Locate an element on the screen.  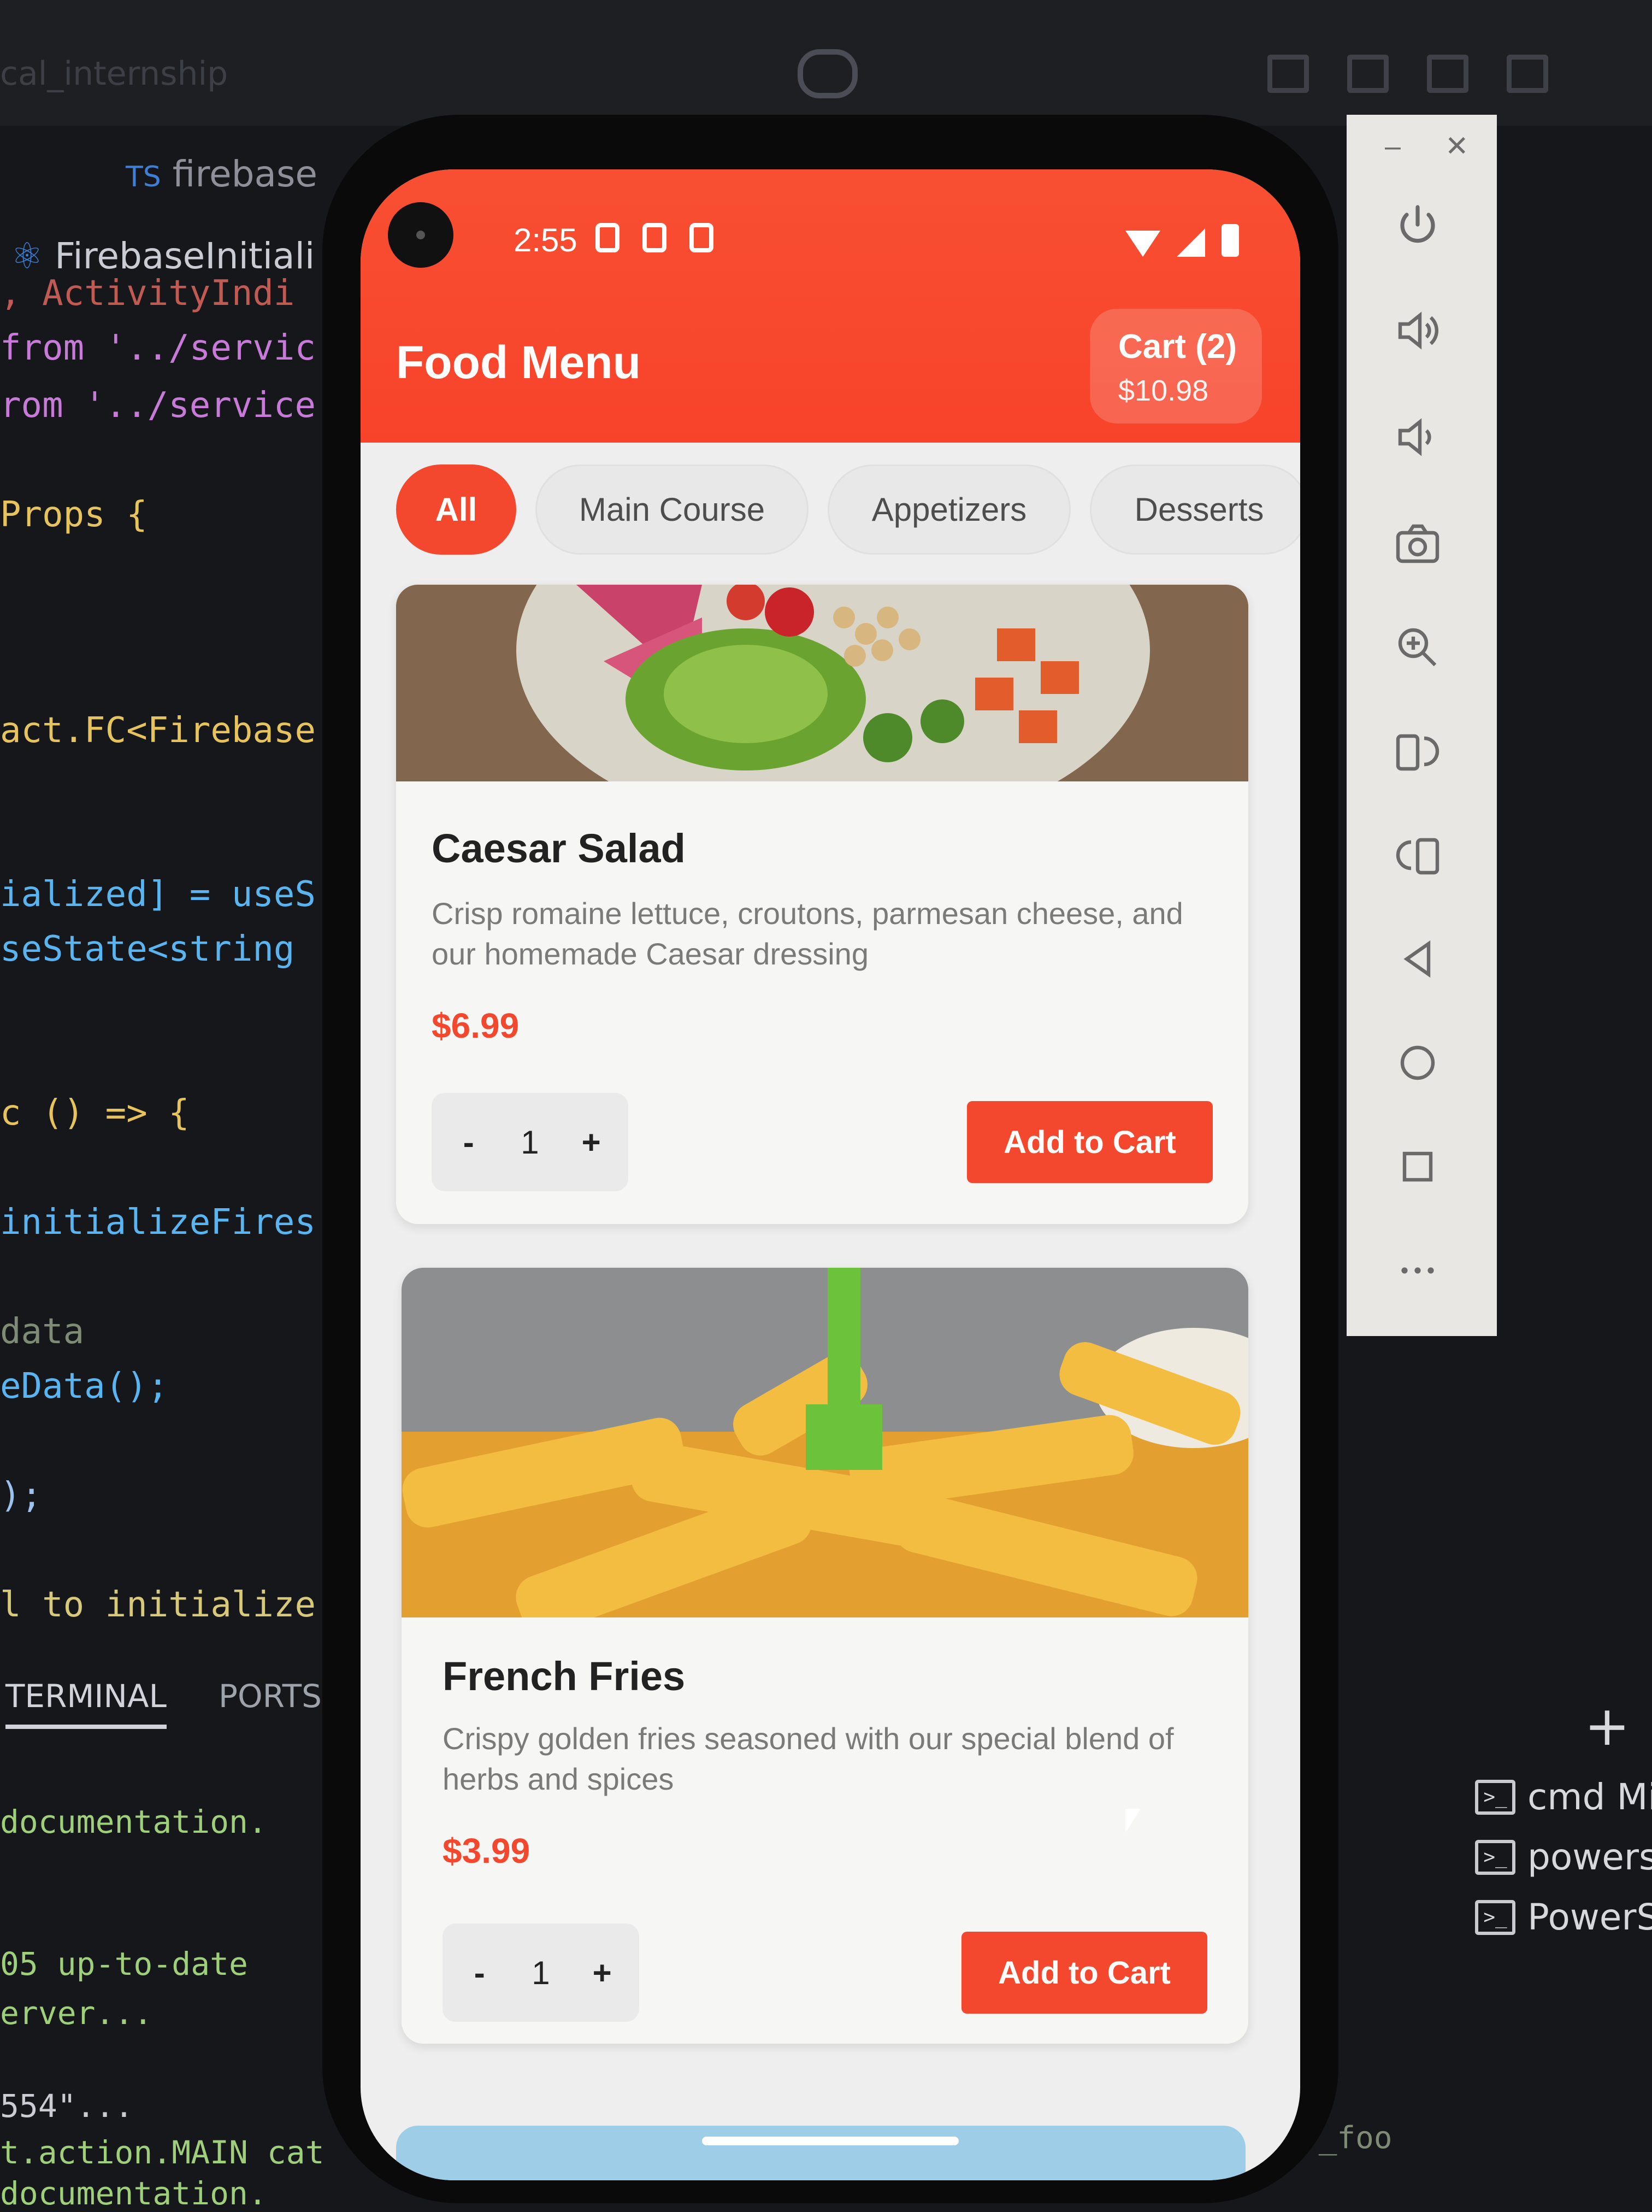
shell-label: PowerSh is located at coordinates (1589, 1917).